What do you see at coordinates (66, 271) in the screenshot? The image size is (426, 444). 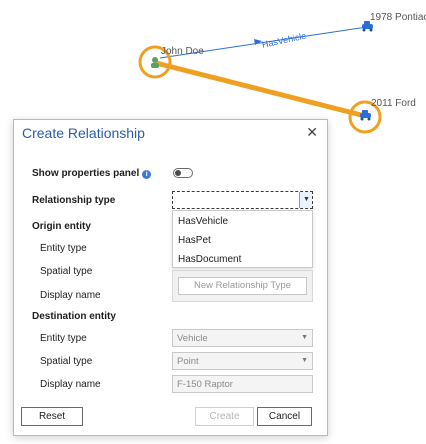 I see `origin-spatial-type-label: Spatial type` at bounding box center [66, 271].